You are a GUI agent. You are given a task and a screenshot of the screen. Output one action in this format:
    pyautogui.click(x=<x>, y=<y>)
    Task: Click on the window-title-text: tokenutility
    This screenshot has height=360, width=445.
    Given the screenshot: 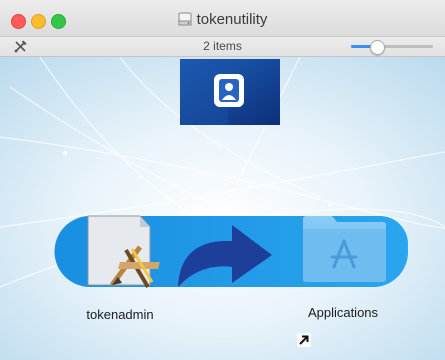 What is the action you would take?
    pyautogui.click(x=232, y=19)
    